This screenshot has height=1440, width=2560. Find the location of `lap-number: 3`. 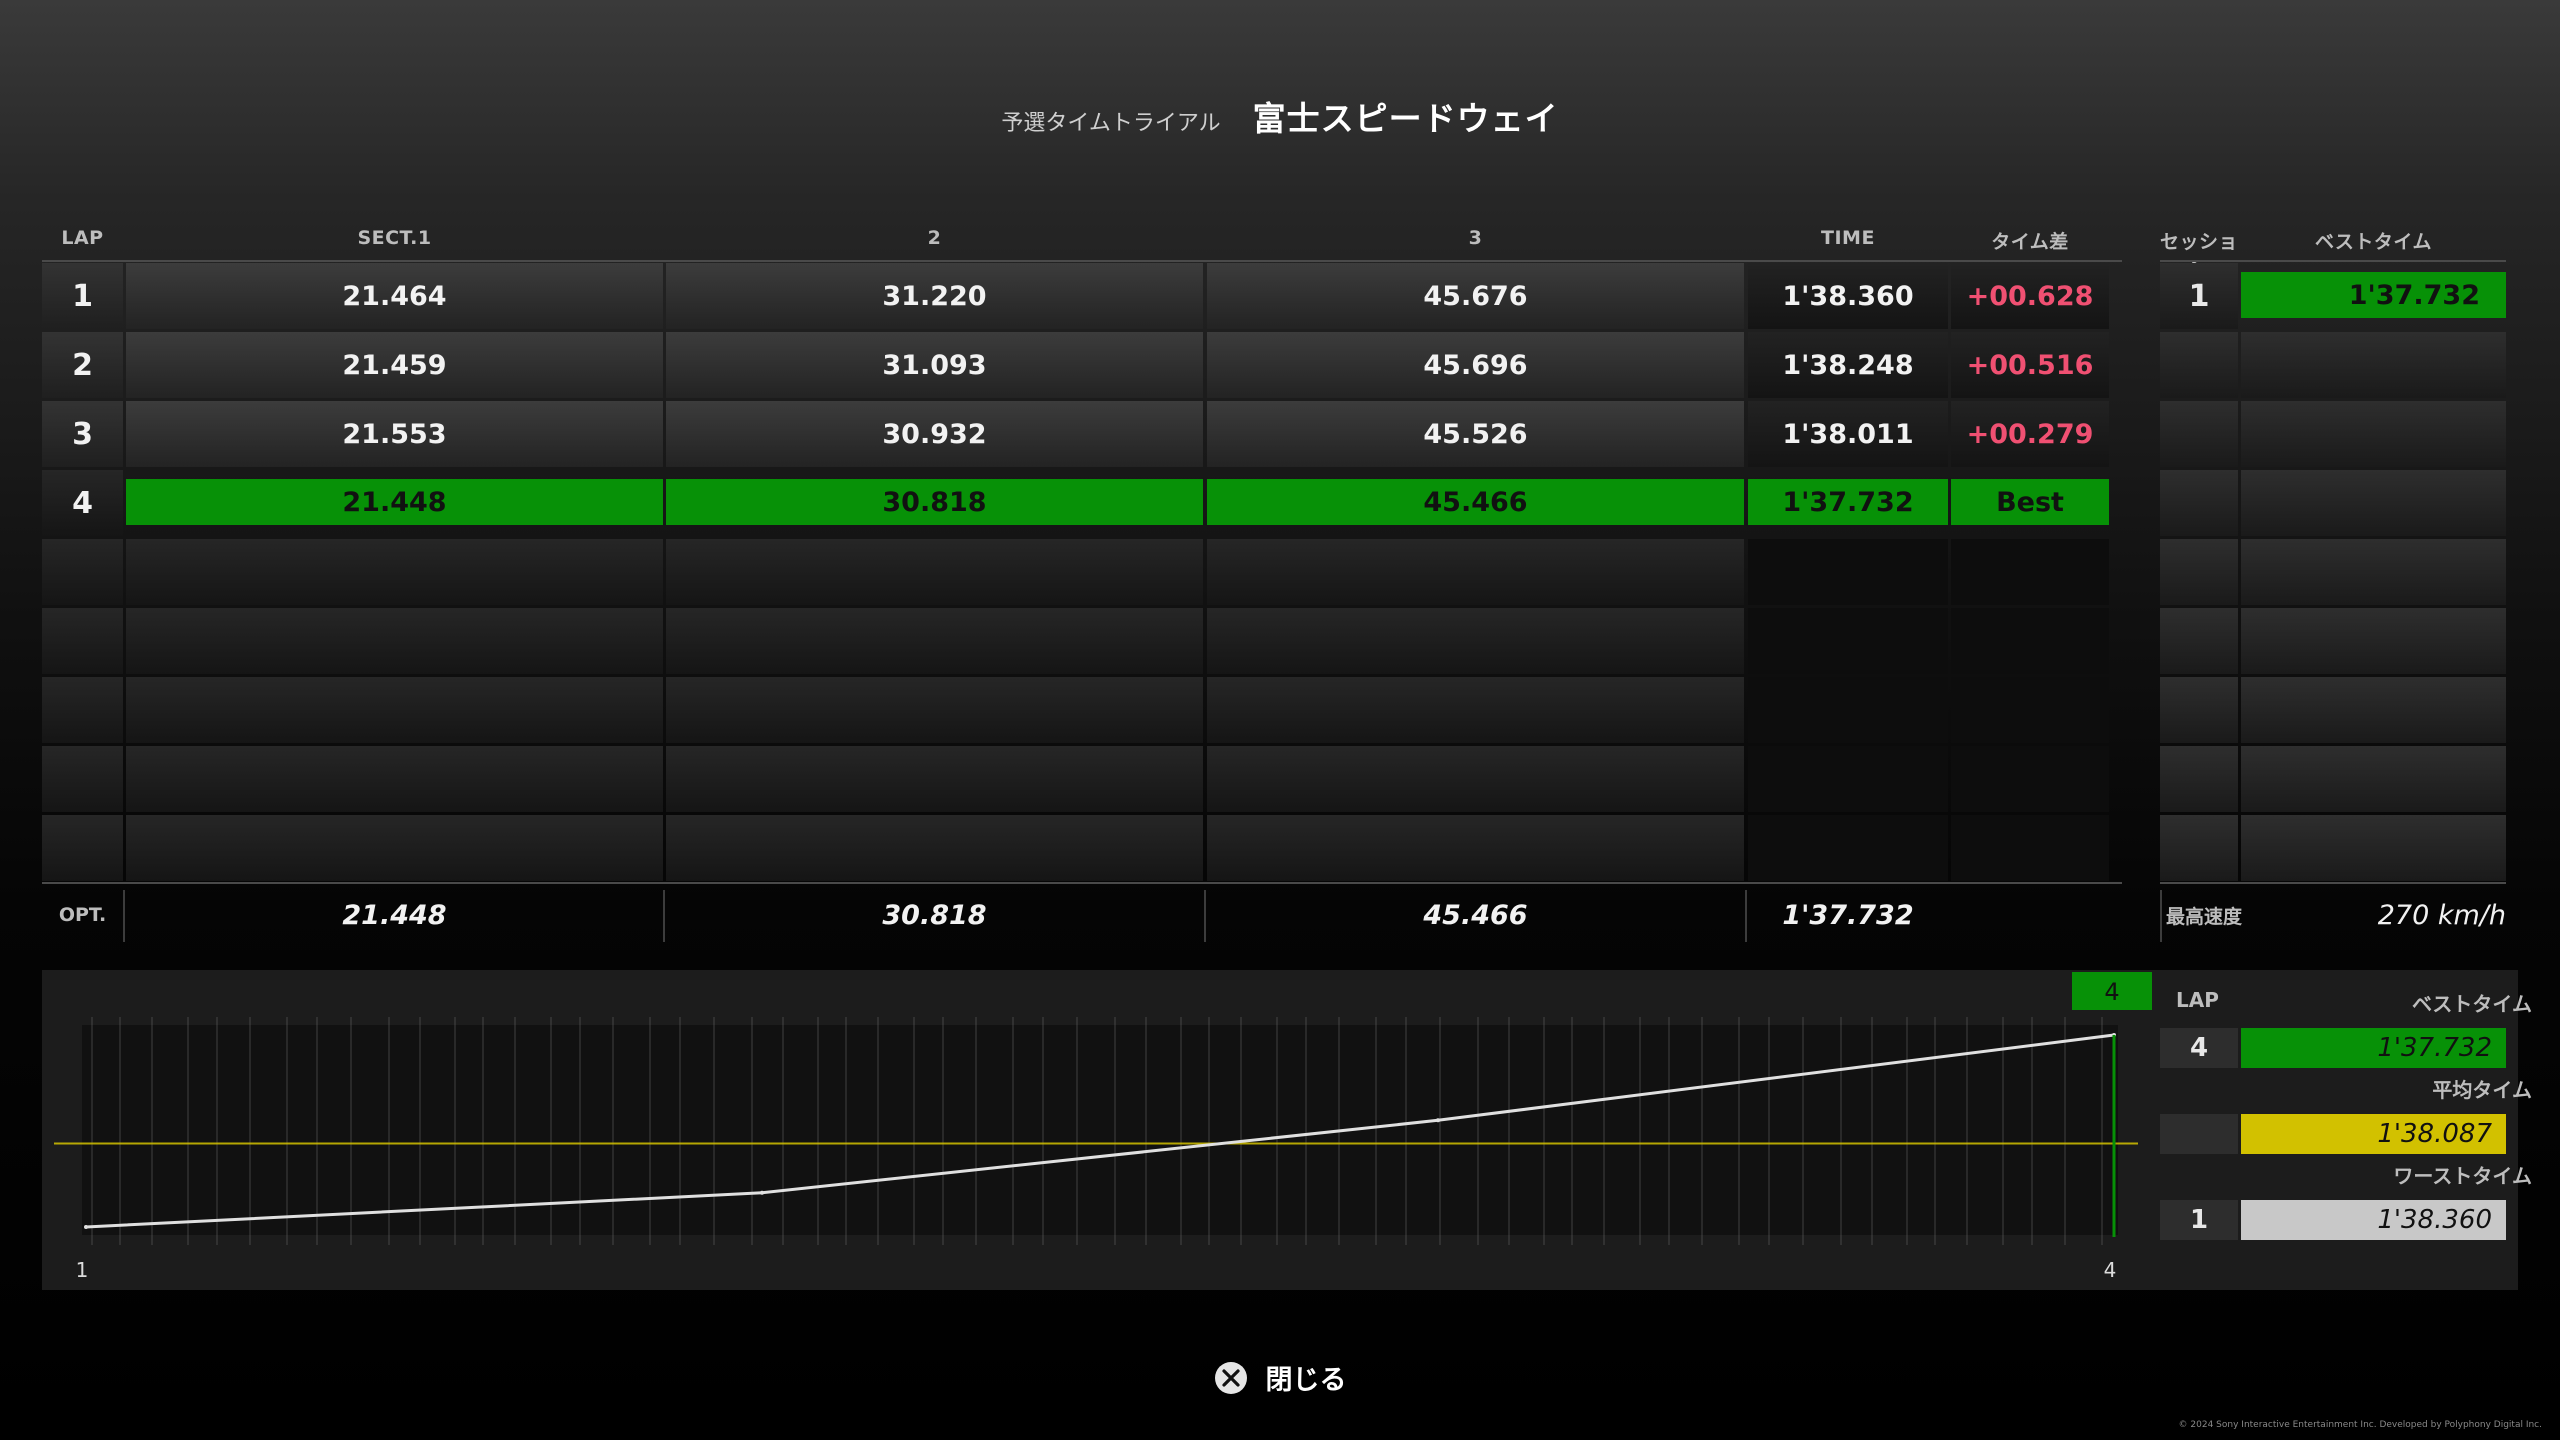

lap-number: 3 is located at coordinates (82, 434).